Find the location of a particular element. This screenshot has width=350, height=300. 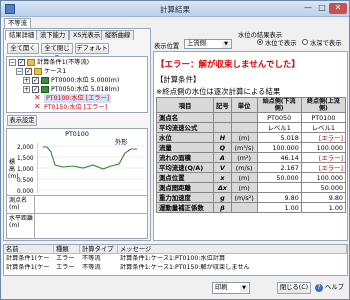

tree-node-pt0100: ✕ PT0100:水位 [エラー] is located at coordinates (77, 98).